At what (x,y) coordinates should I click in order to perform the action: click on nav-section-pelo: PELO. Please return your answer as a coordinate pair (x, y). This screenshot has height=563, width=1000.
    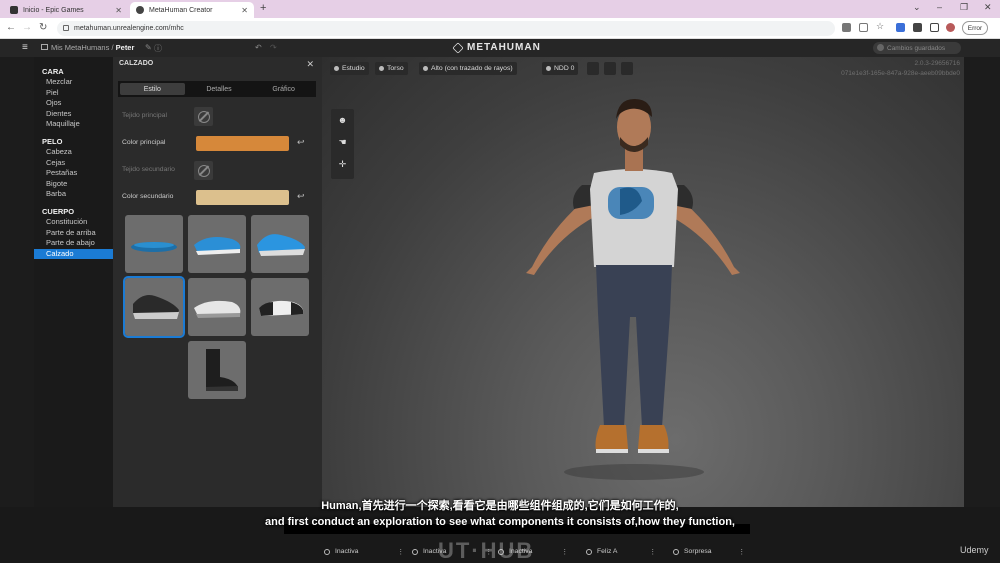
    Looking at the image, I should click on (52, 141).